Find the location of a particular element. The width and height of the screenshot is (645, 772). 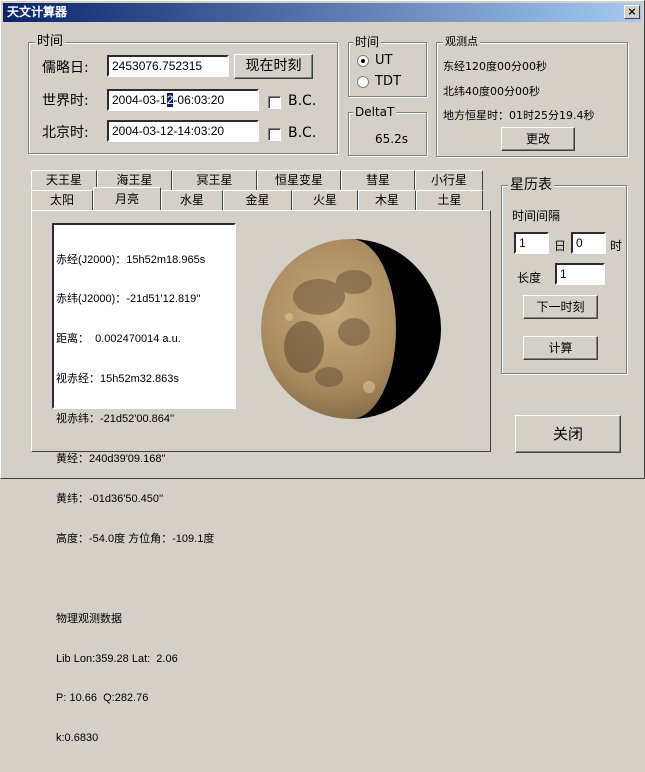

observer-longitude: 东经120度00分00秒 is located at coordinates (495, 66).